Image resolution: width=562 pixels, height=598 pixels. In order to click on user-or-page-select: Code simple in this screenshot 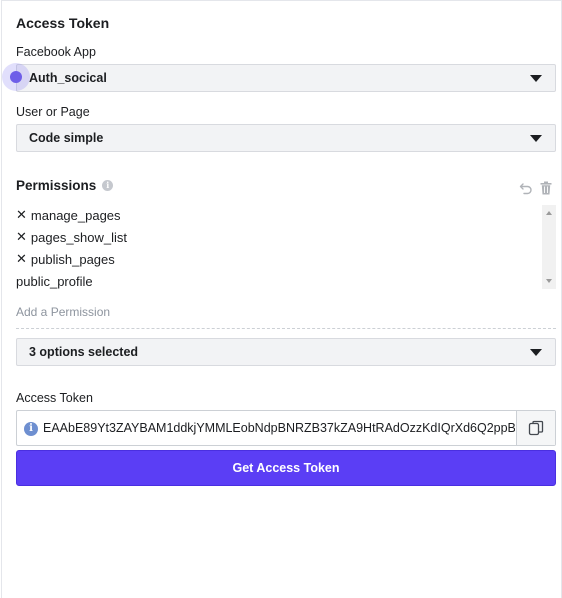, I will do `click(286, 138)`.